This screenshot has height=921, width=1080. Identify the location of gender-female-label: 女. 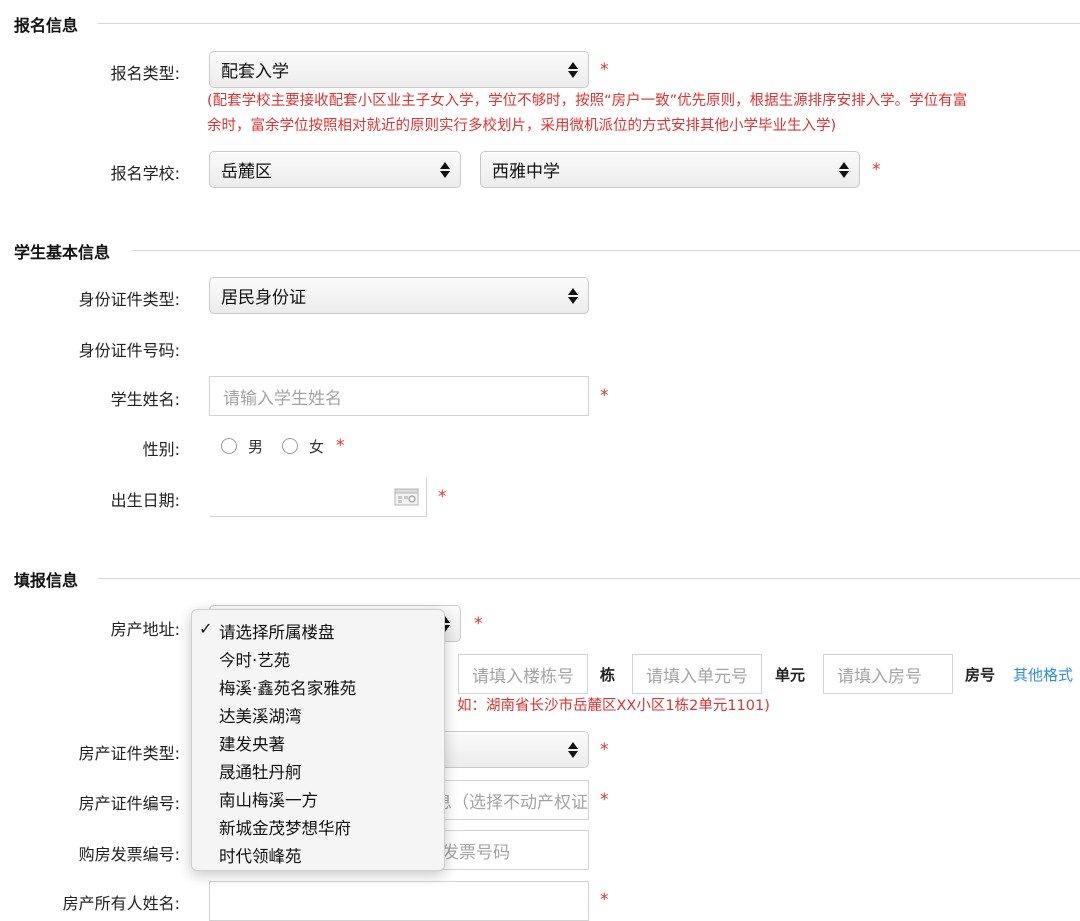
(317, 447).